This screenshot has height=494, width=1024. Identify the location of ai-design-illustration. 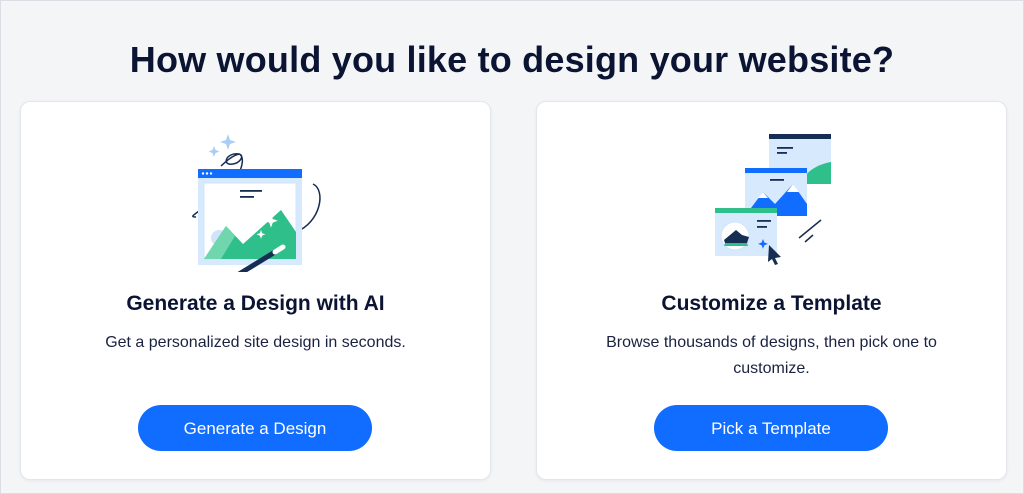
(256, 203).